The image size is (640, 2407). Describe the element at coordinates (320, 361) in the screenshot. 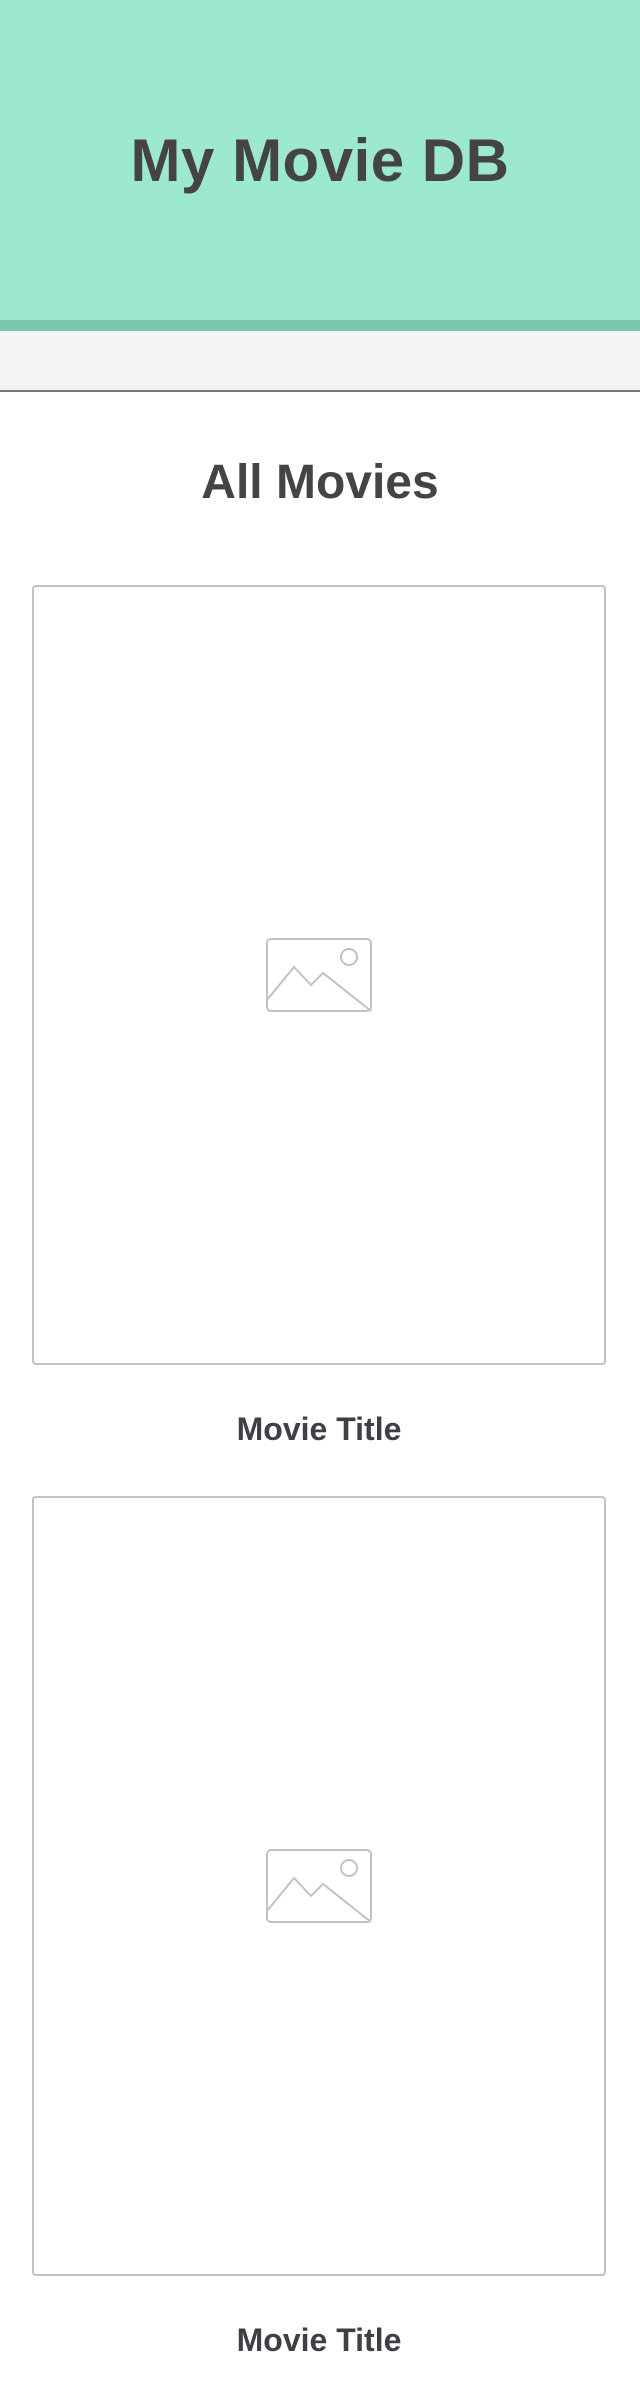

I see `nav-bar` at that location.